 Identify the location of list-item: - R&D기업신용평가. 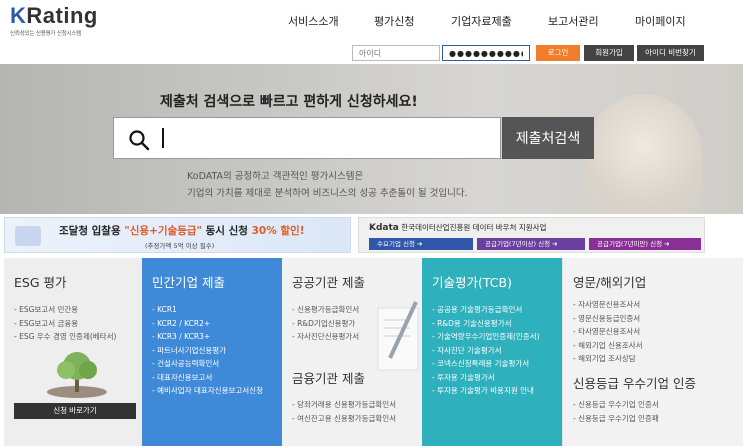
(325, 324).